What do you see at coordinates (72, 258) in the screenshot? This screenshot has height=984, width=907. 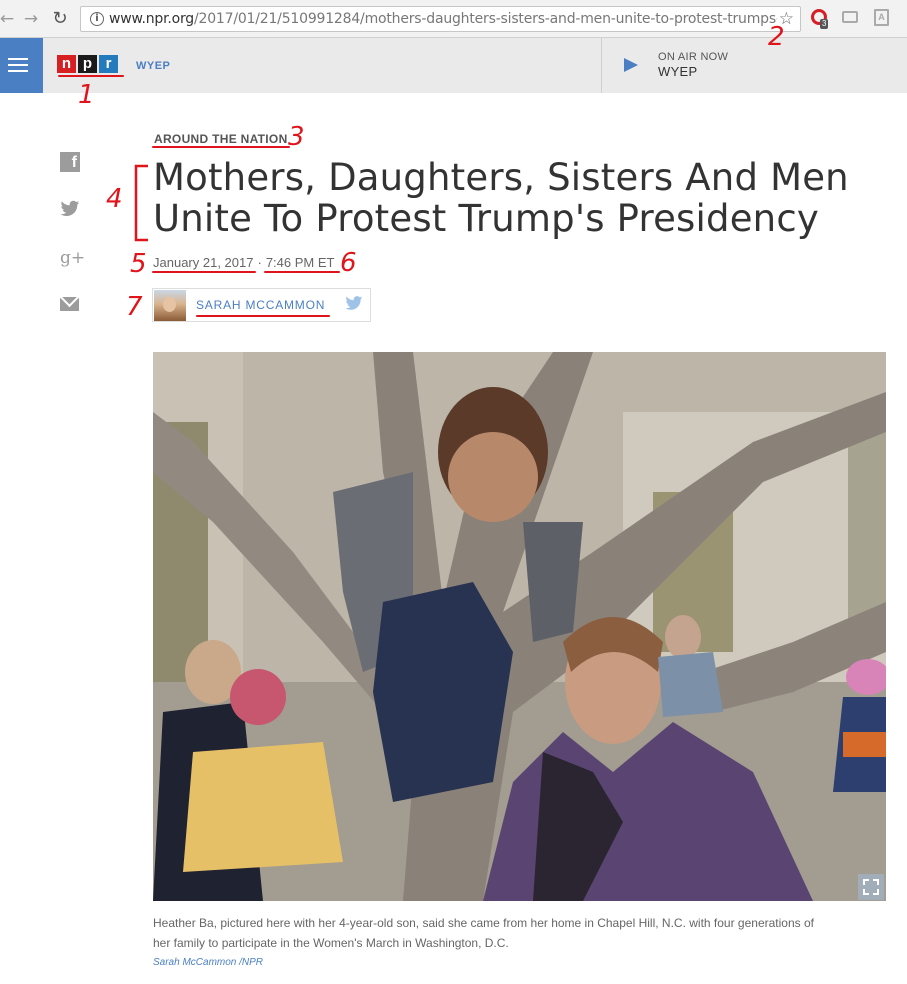 I see `googleplus-share-icon: g+` at bounding box center [72, 258].